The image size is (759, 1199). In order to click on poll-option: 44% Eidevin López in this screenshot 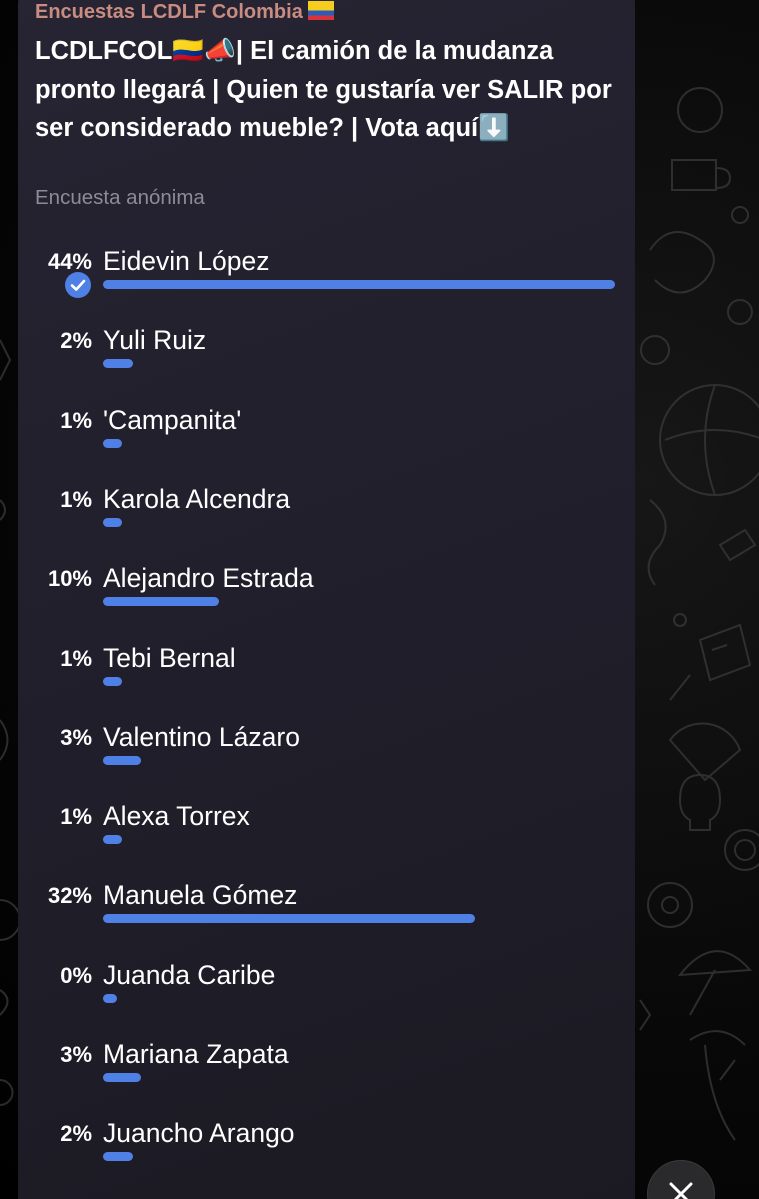, I will do `click(320, 276)`.